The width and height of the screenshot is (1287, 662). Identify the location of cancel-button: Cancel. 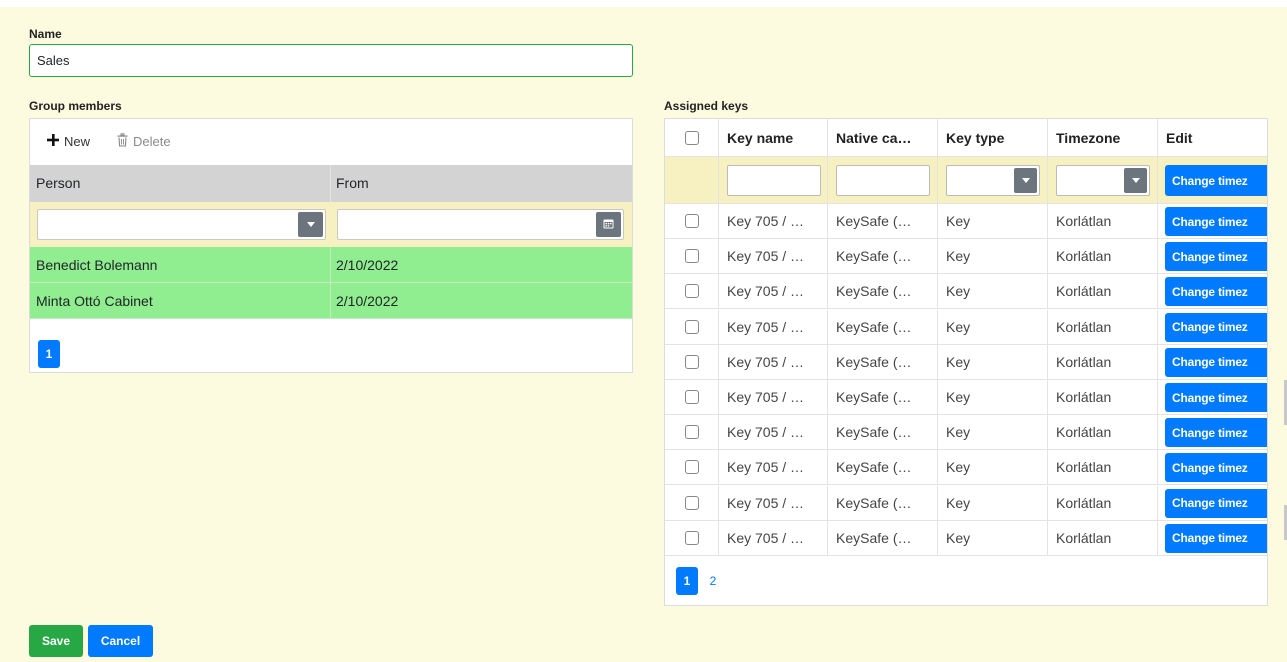
(120, 641).